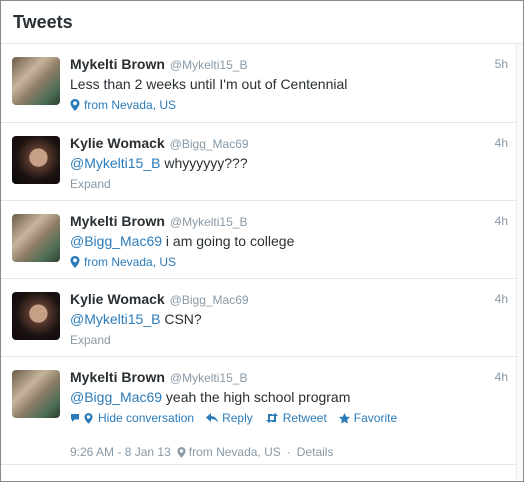 This screenshot has height=482, width=524. What do you see at coordinates (228, 241) in the screenshot?
I see `tweet-body: i am going to college` at bounding box center [228, 241].